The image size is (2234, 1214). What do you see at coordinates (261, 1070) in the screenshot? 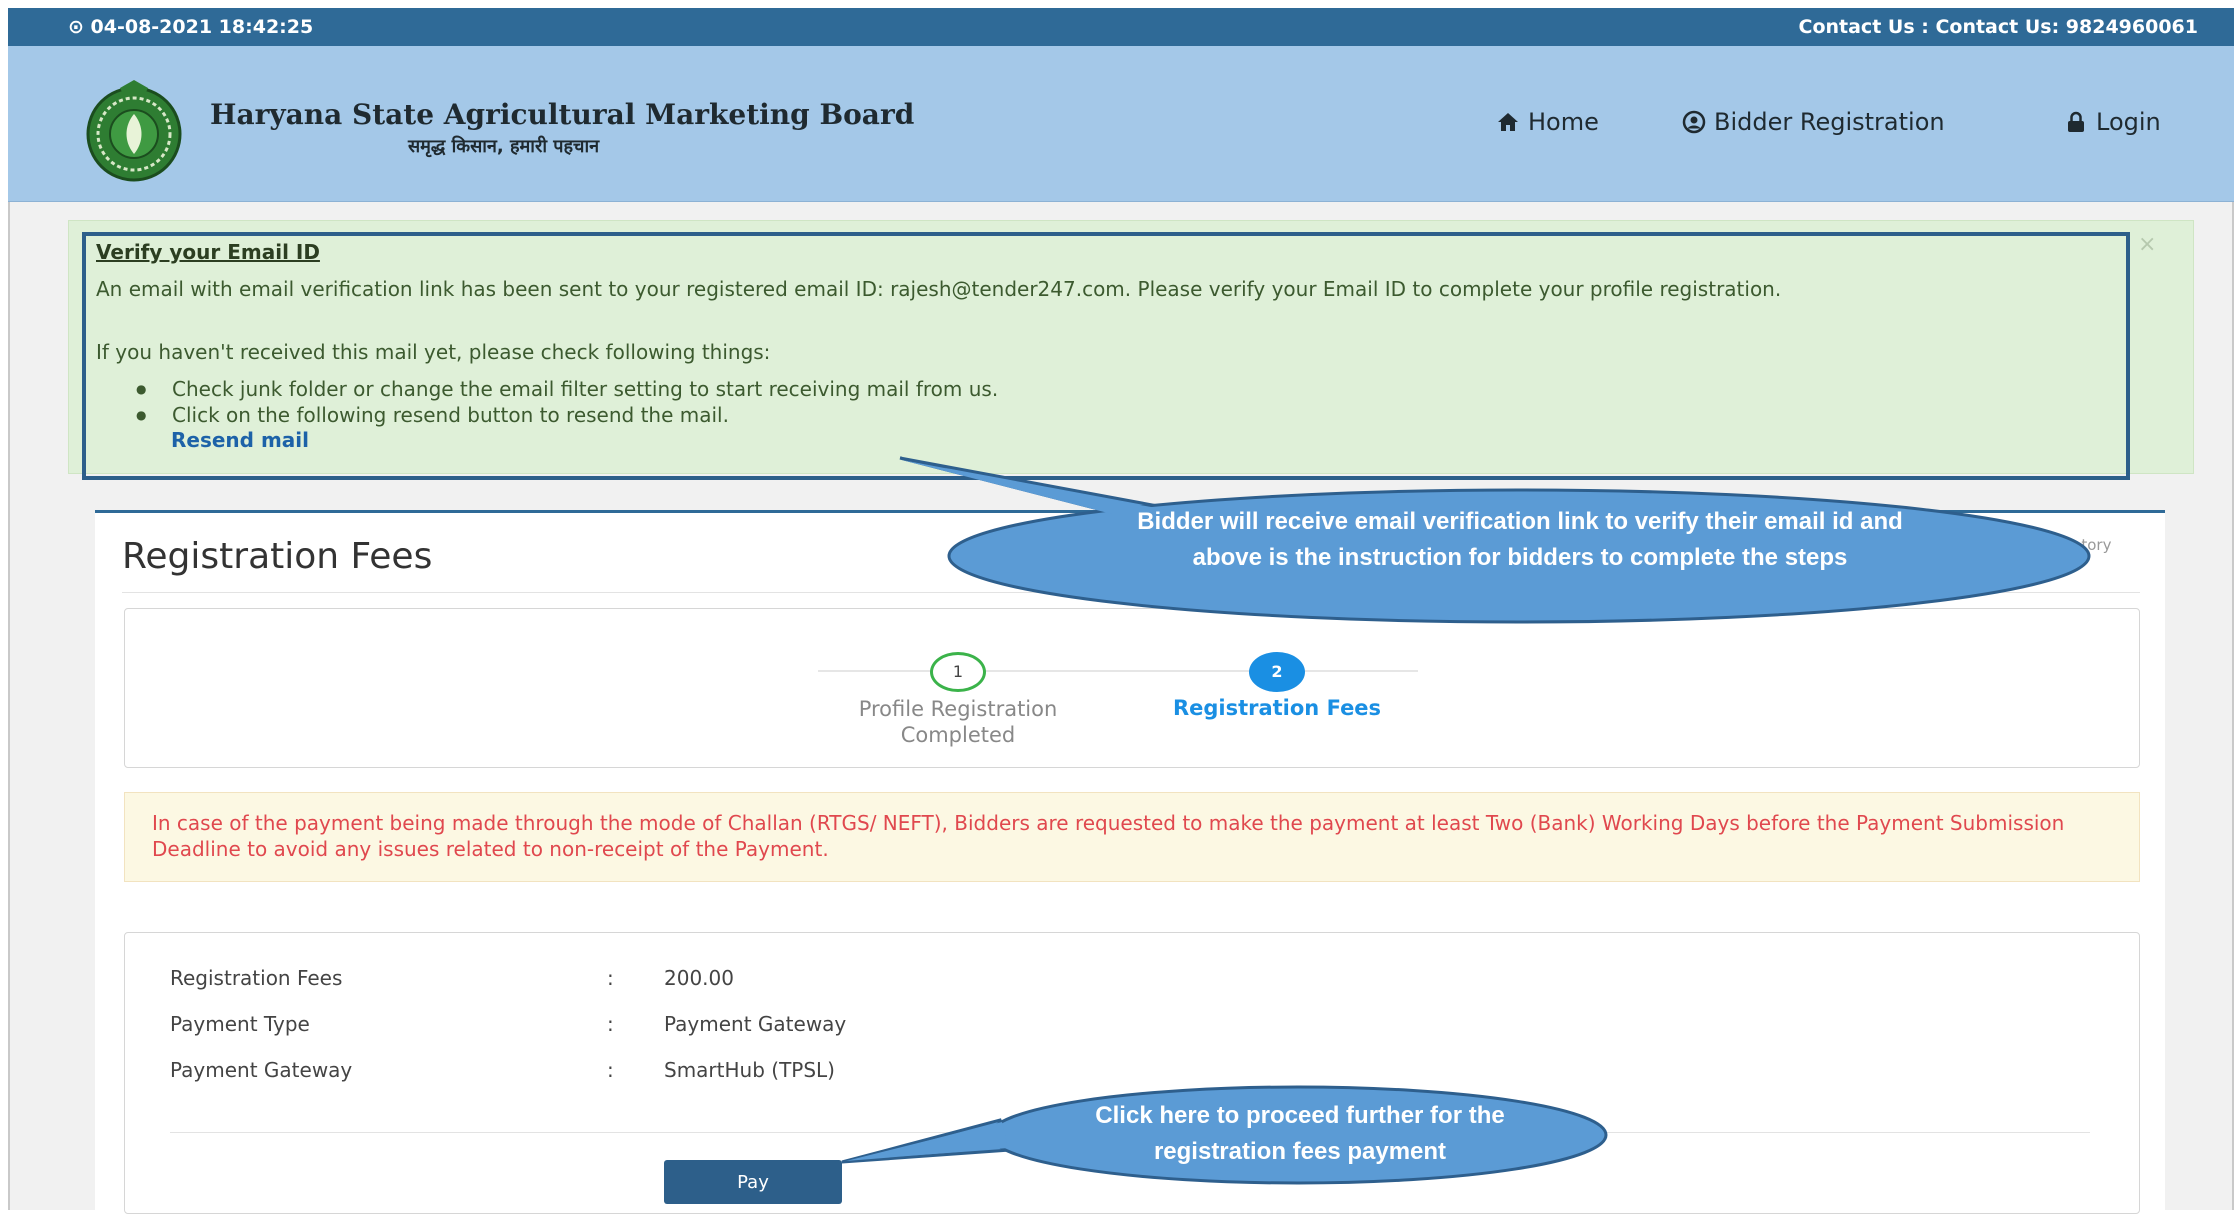
I see `detail-label: Payment Gateway` at bounding box center [261, 1070].